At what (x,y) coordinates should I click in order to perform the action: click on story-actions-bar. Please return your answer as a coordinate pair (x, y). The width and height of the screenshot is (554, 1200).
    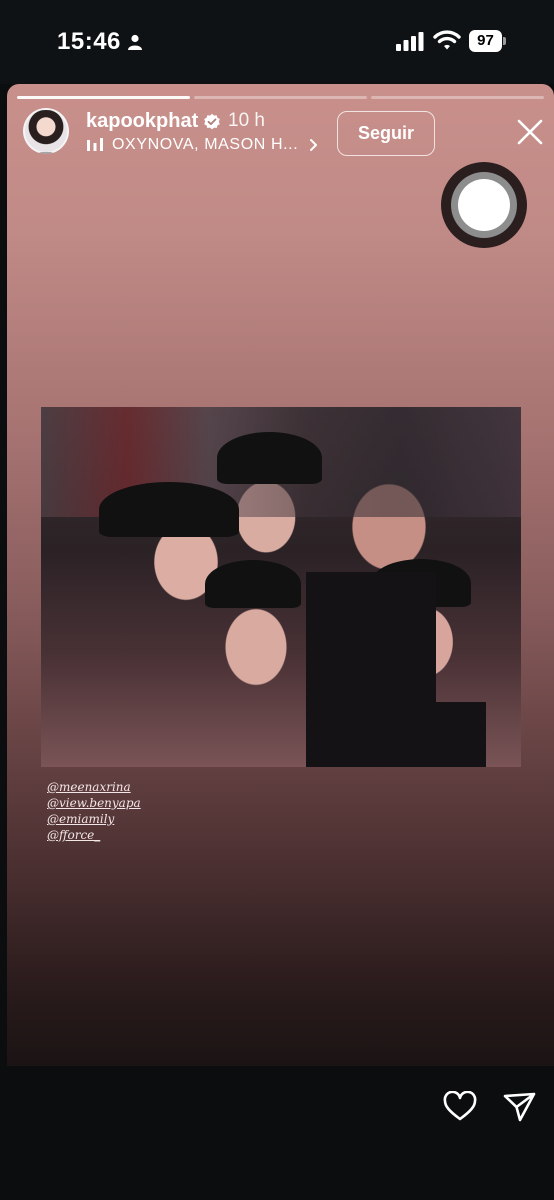
    Looking at the image, I should click on (277, 1133).